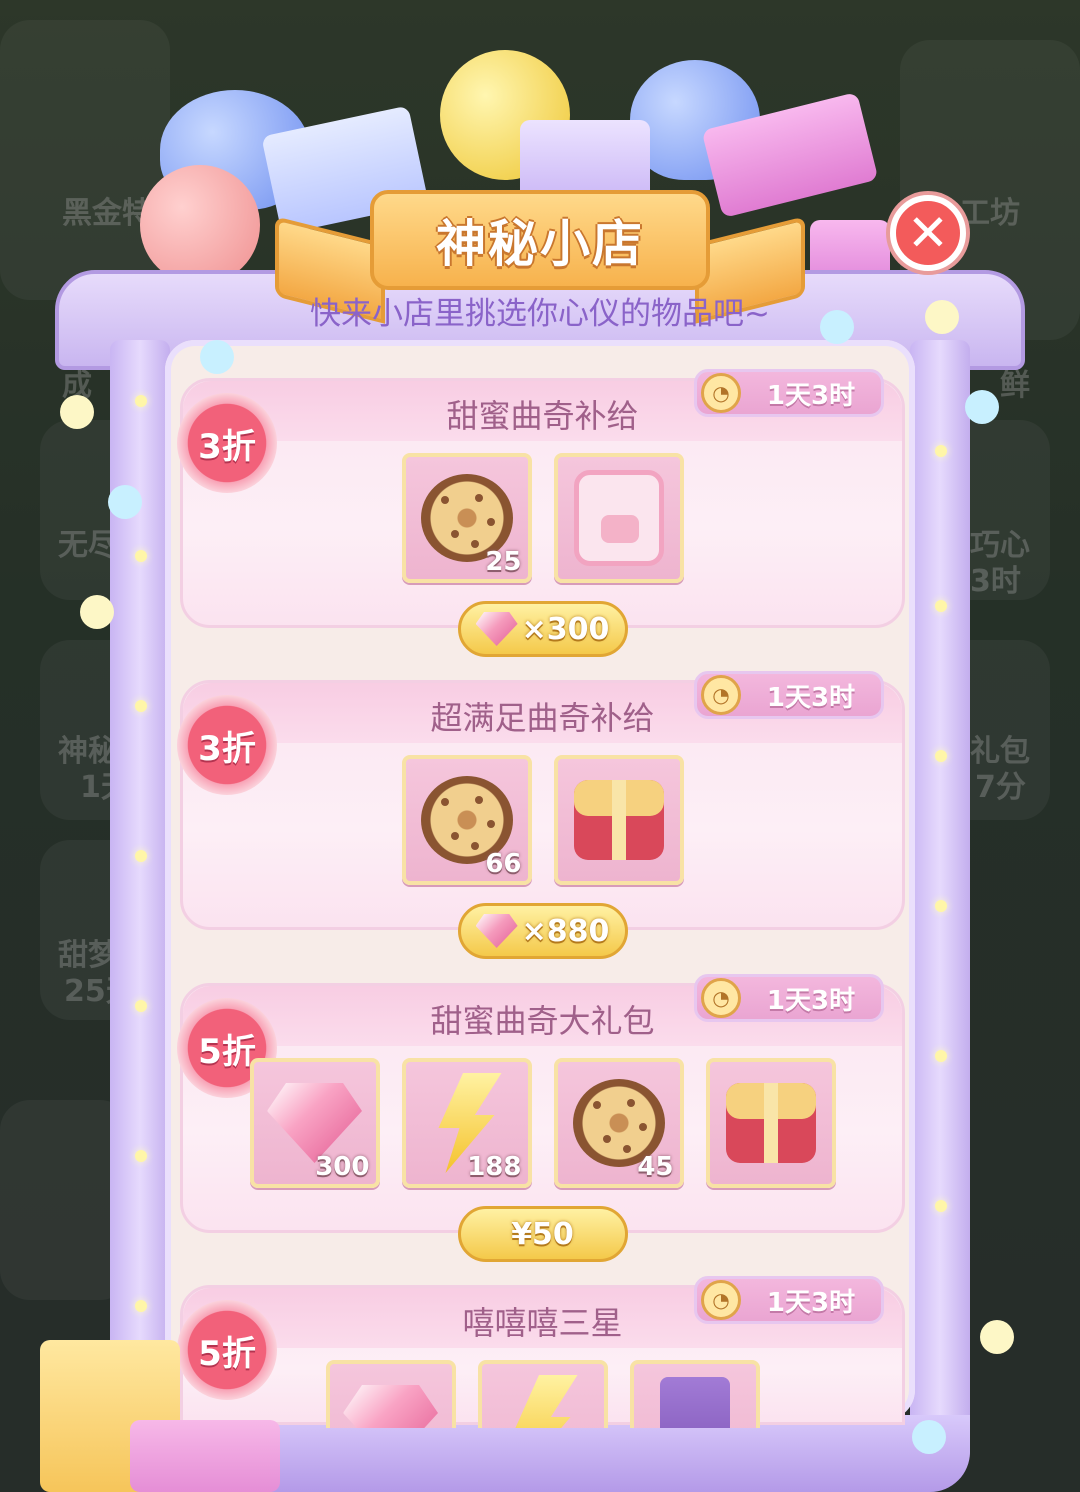  I want to click on buy-button: ×300, so click(542, 629).